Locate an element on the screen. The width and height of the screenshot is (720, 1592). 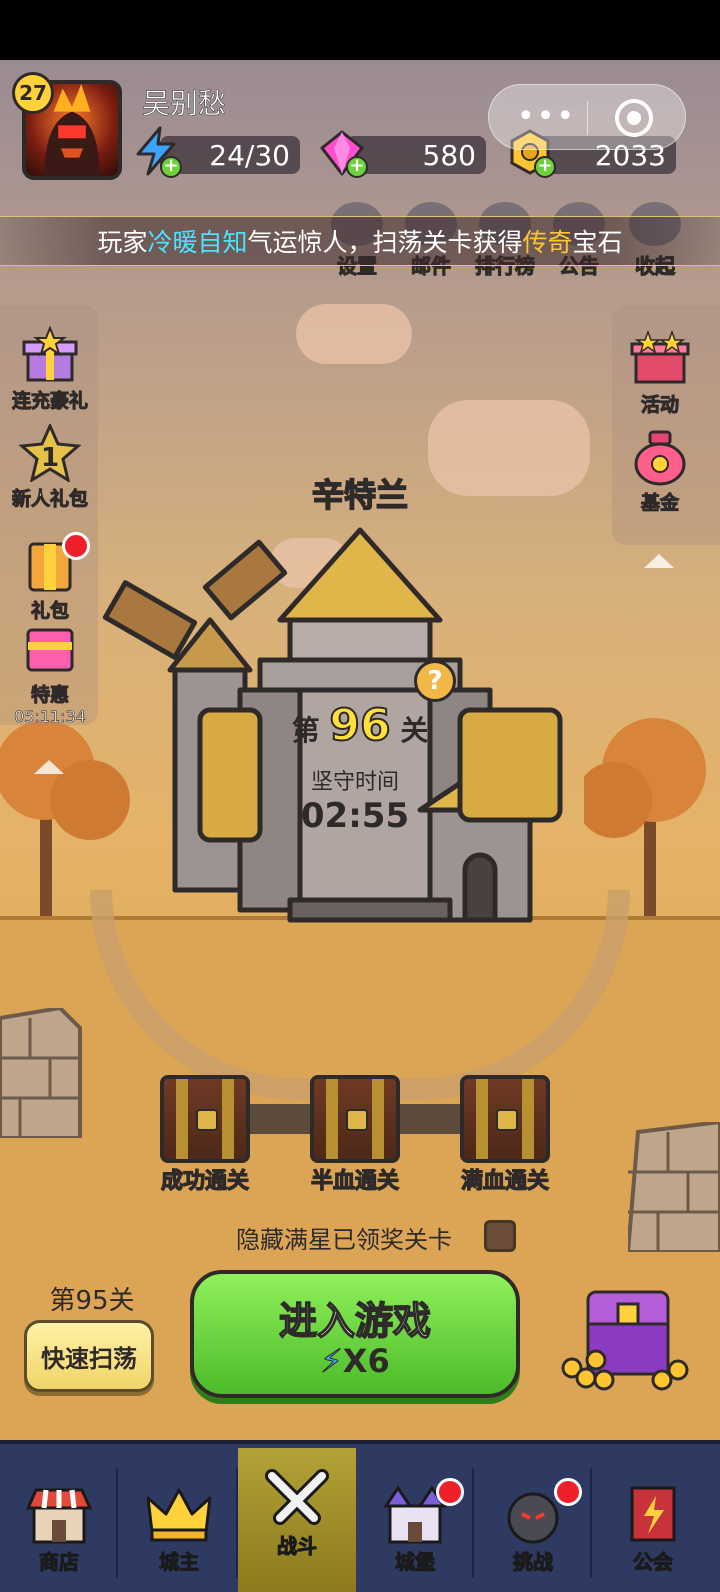
nav-castle: 城堡 is located at coordinates (415, 1520).